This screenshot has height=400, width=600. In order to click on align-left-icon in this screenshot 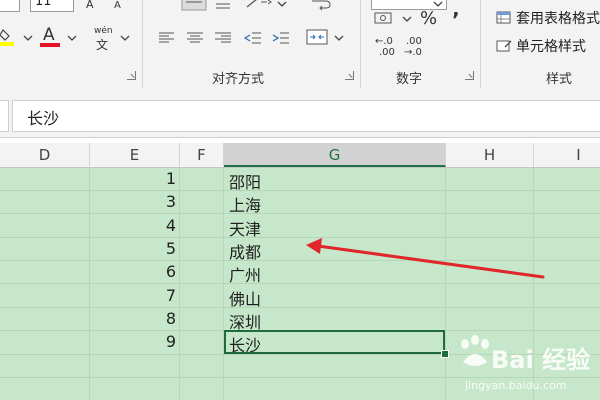, I will do `click(167, 37)`.